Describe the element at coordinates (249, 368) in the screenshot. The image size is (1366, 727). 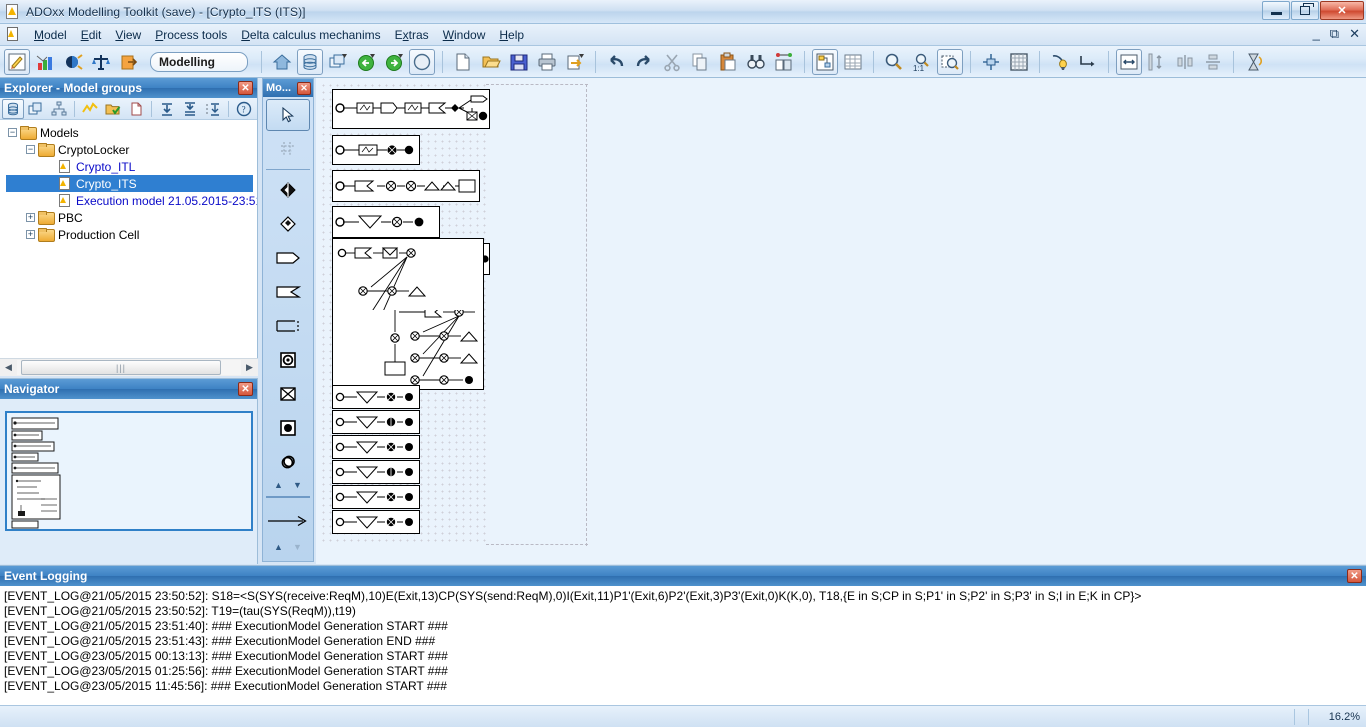
I see `scroll-right-icon: ▶` at that location.